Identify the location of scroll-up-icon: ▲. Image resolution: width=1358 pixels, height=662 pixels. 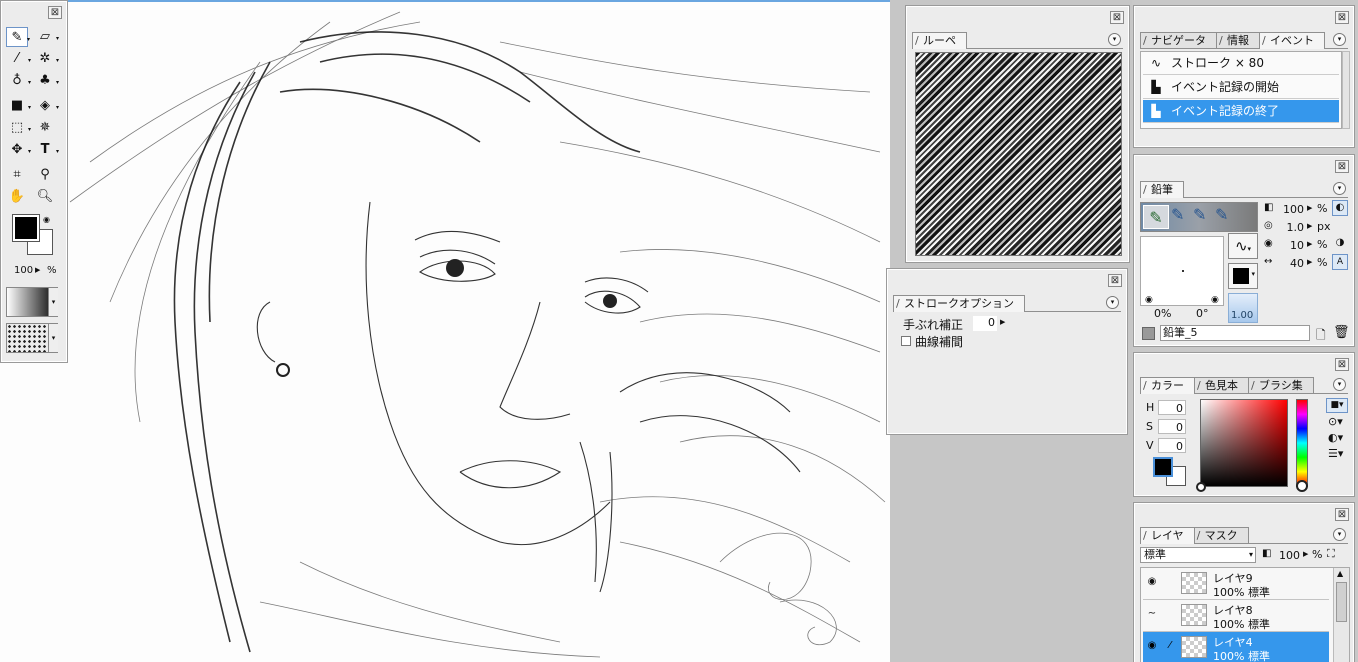
(1340, 573).